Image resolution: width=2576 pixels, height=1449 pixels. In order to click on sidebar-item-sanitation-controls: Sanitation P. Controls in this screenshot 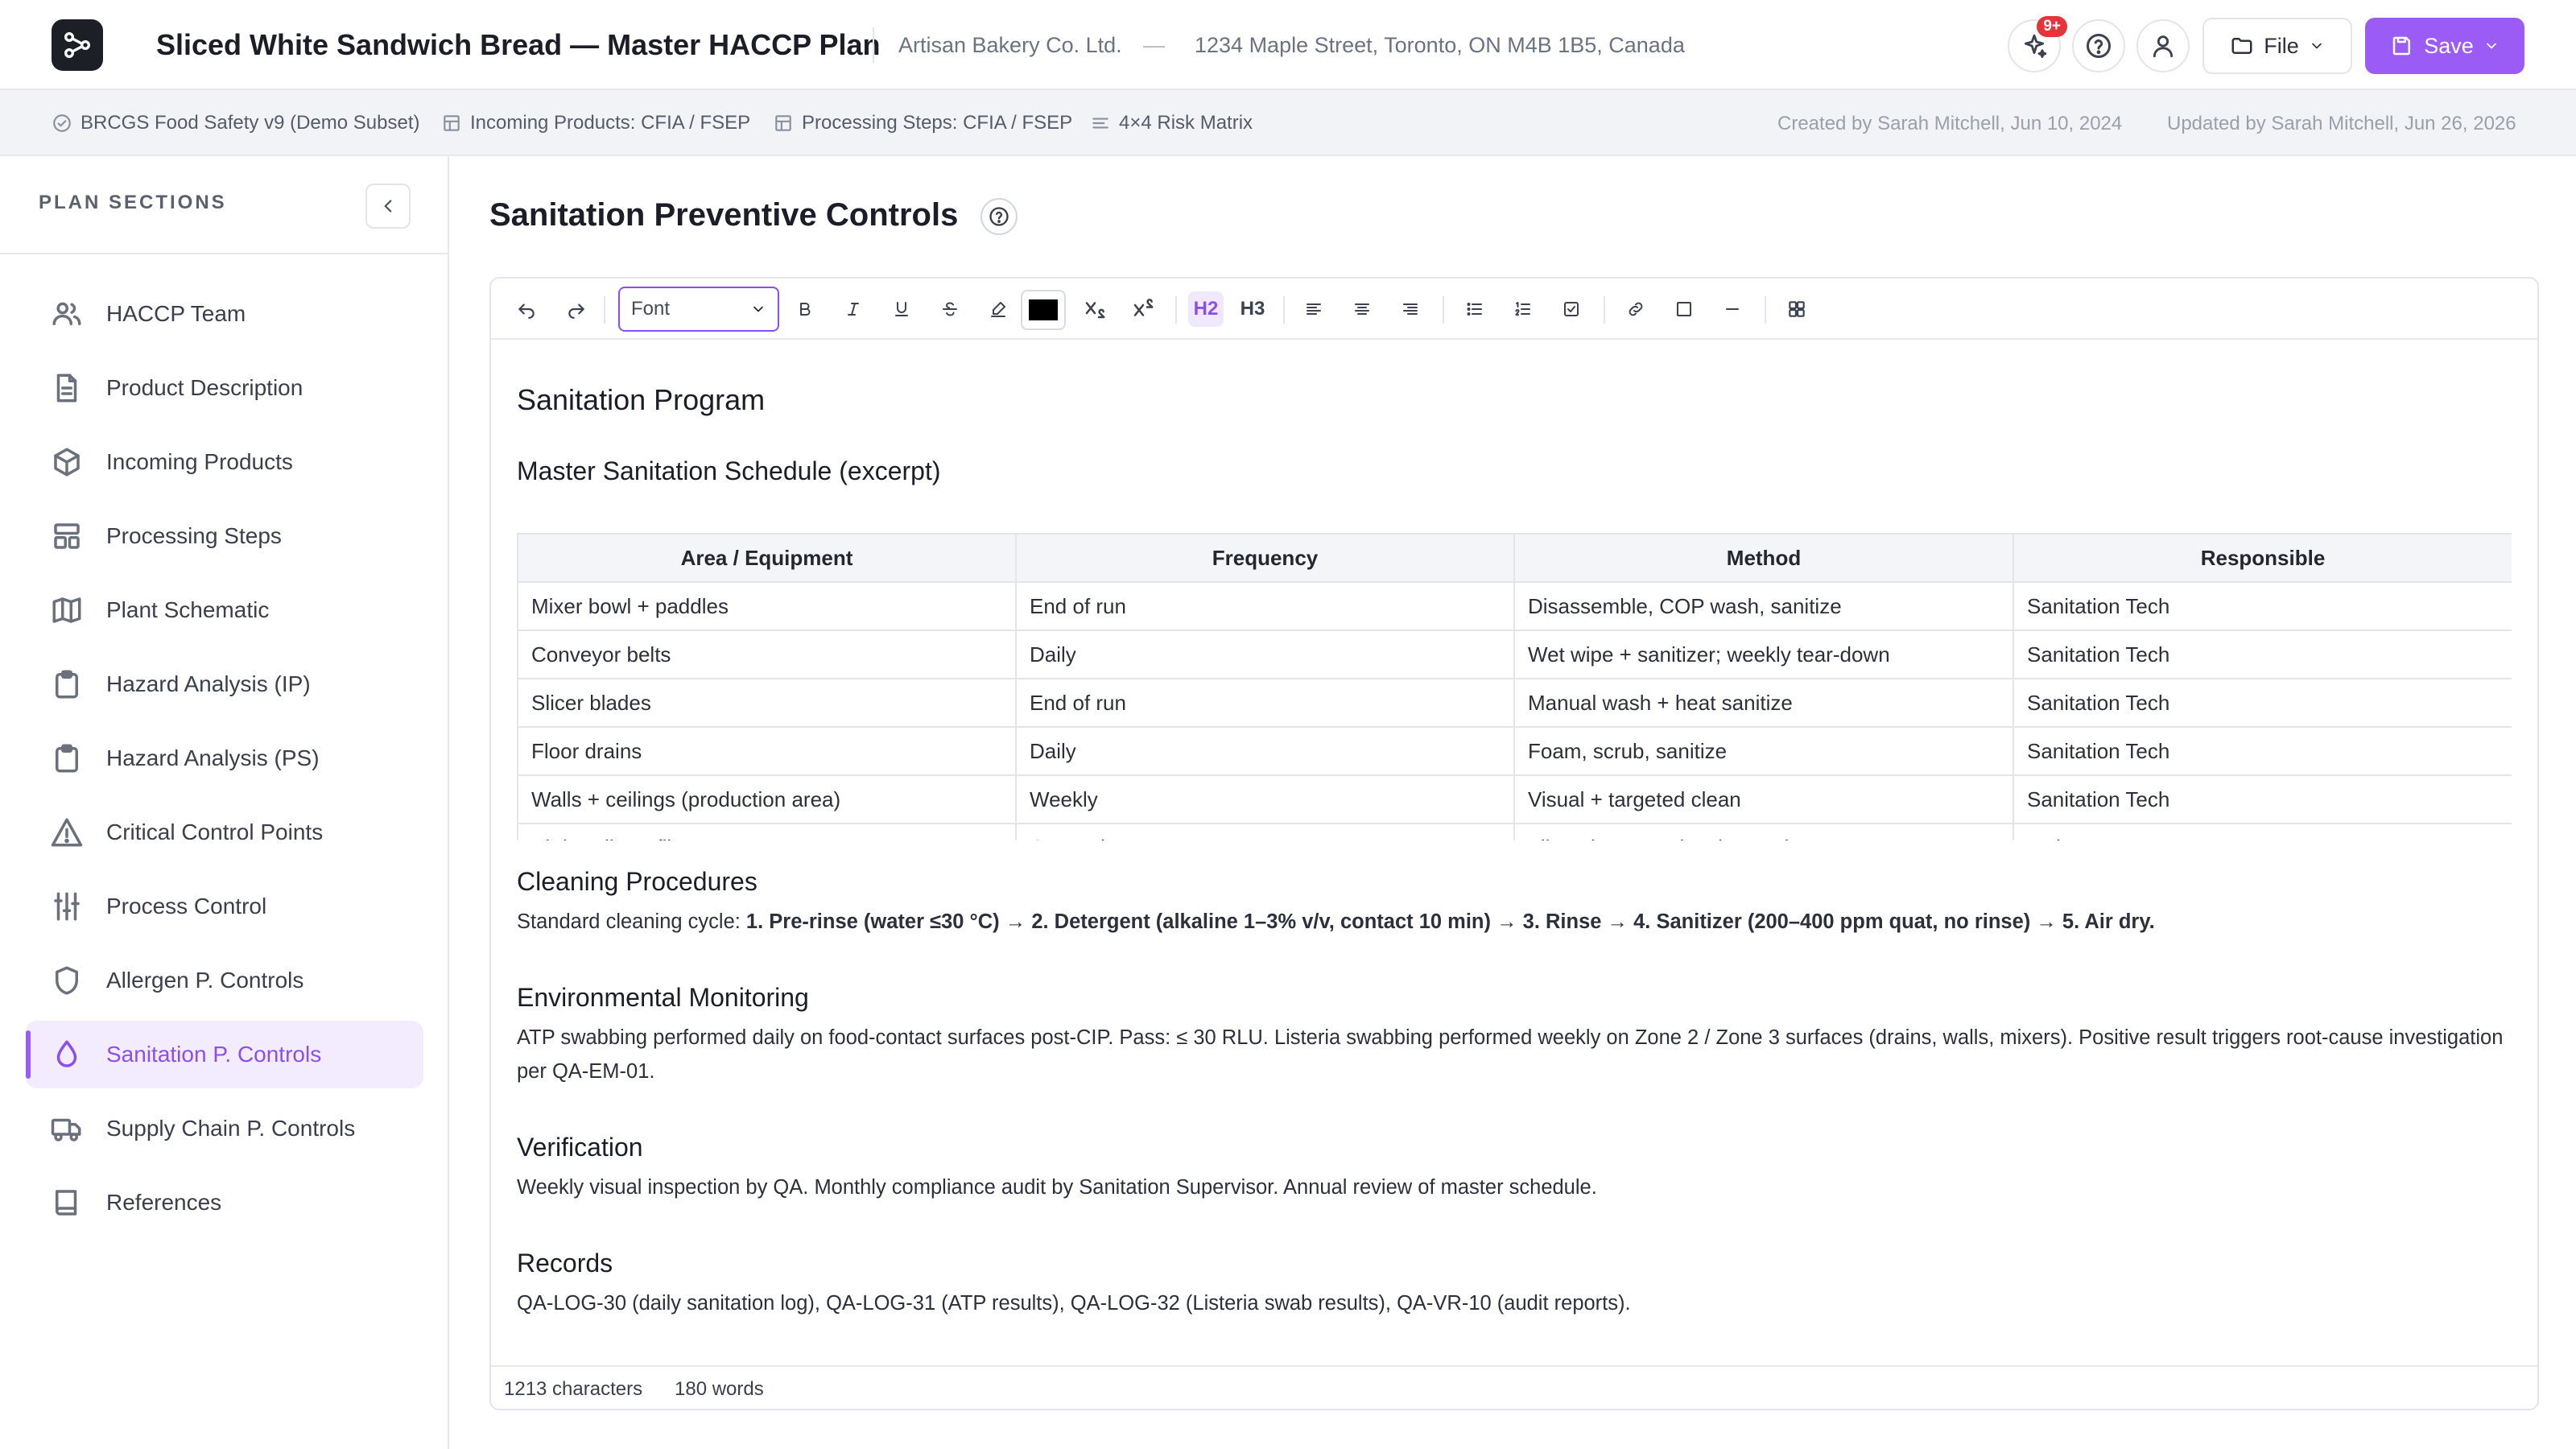, I will do `click(224, 1054)`.